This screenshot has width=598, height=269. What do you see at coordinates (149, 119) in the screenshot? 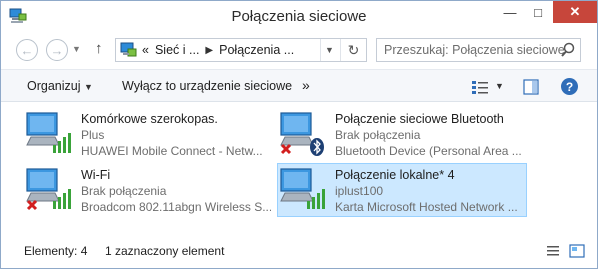
I see `connection-name: Komórkowe szerokopas.` at bounding box center [149, 119].